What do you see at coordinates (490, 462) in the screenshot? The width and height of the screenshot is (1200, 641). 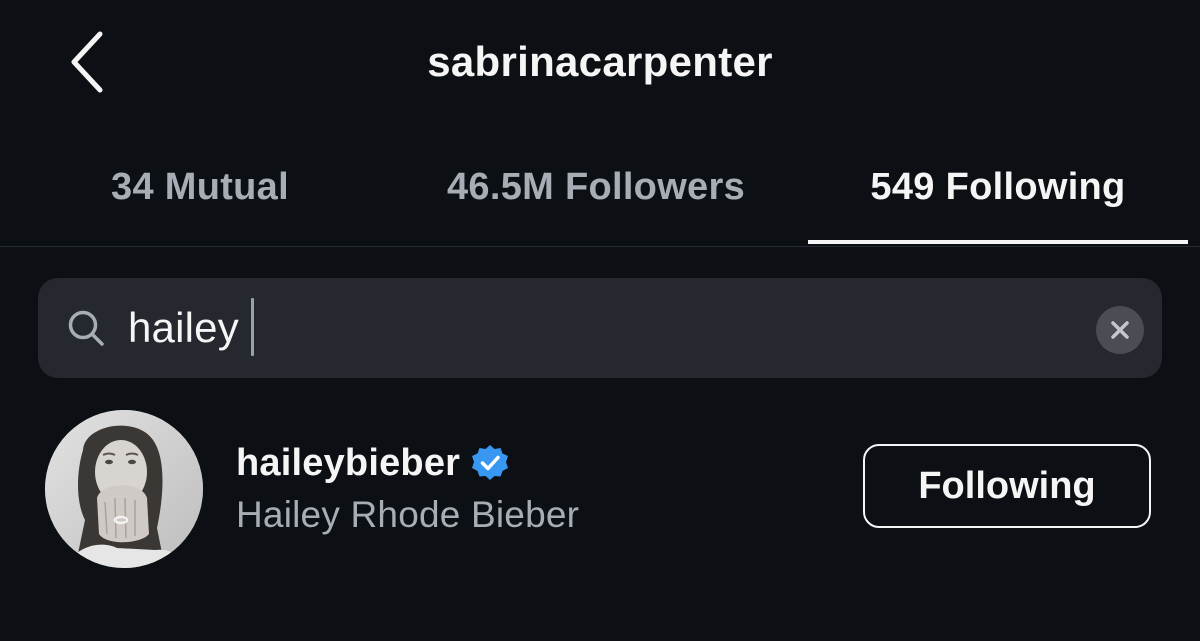 I see `verified-badge-icon` at bounding box center [490, 462].